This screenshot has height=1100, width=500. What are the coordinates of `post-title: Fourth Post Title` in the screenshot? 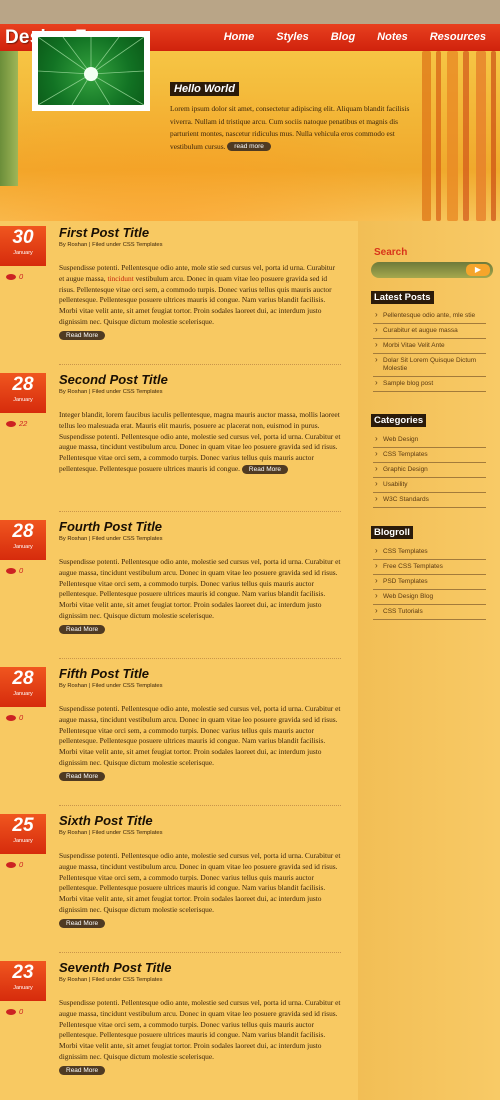 It's located at (110, 526).